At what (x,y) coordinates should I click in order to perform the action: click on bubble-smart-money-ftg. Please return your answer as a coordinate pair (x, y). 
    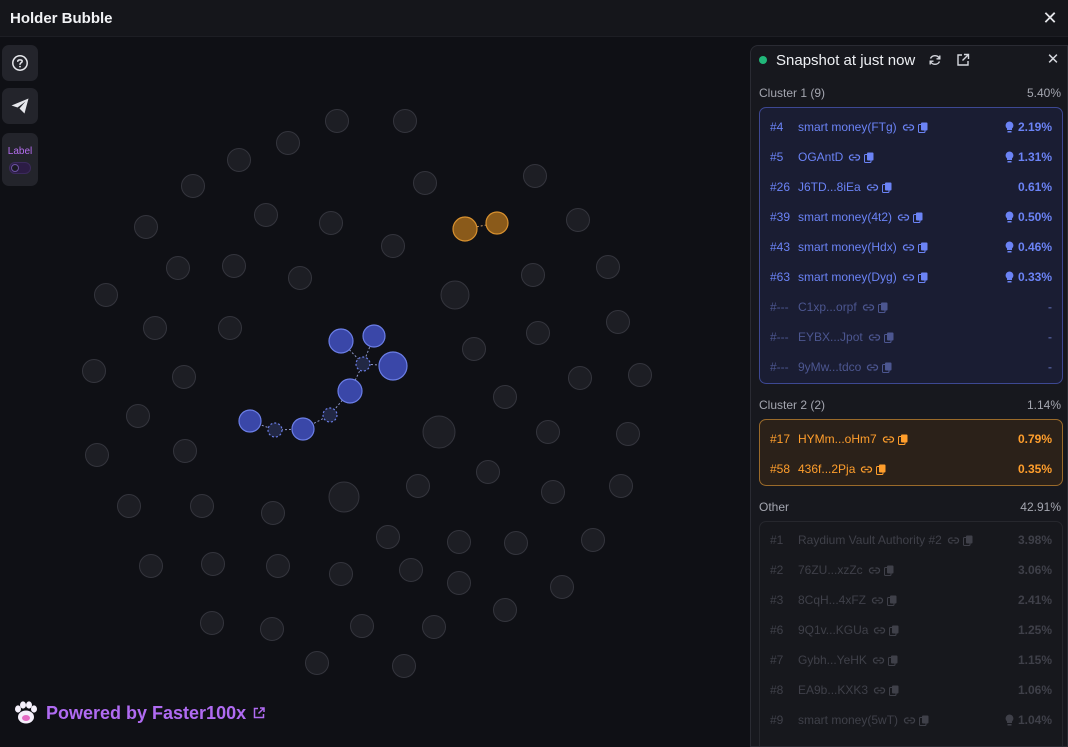
    Looking at the image, I should click on (393, 366).